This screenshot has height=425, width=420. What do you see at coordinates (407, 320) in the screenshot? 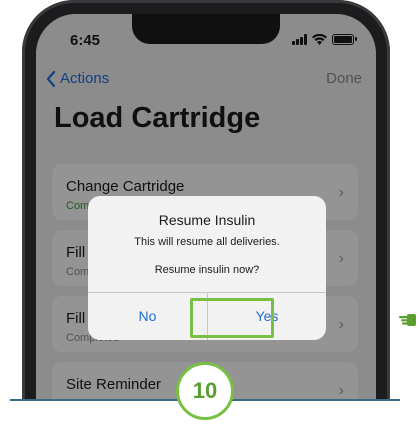
I see `tap-hand-icon` at bounding box center [407, 320].